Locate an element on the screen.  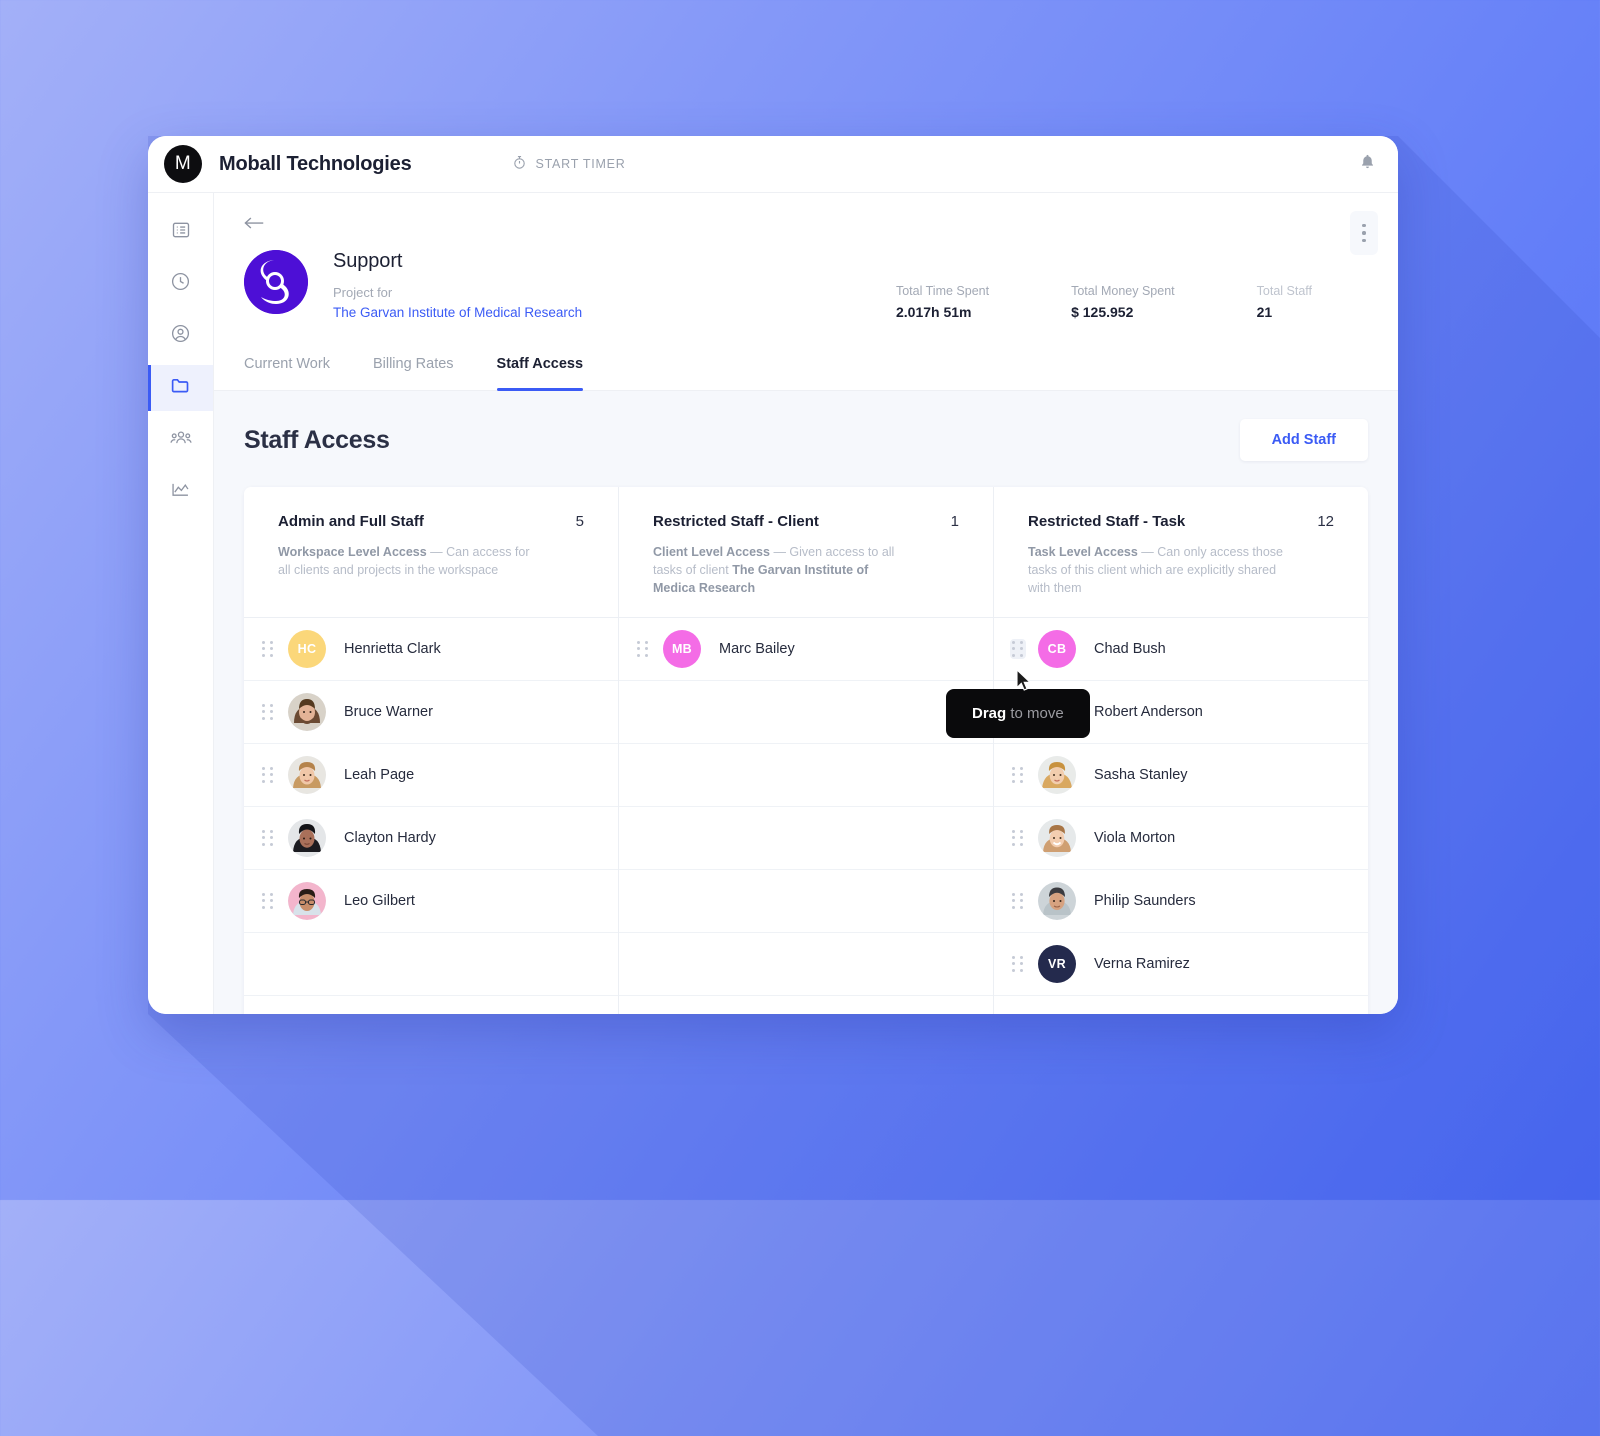
avatar: VR is located at coordinates (1057, 964).